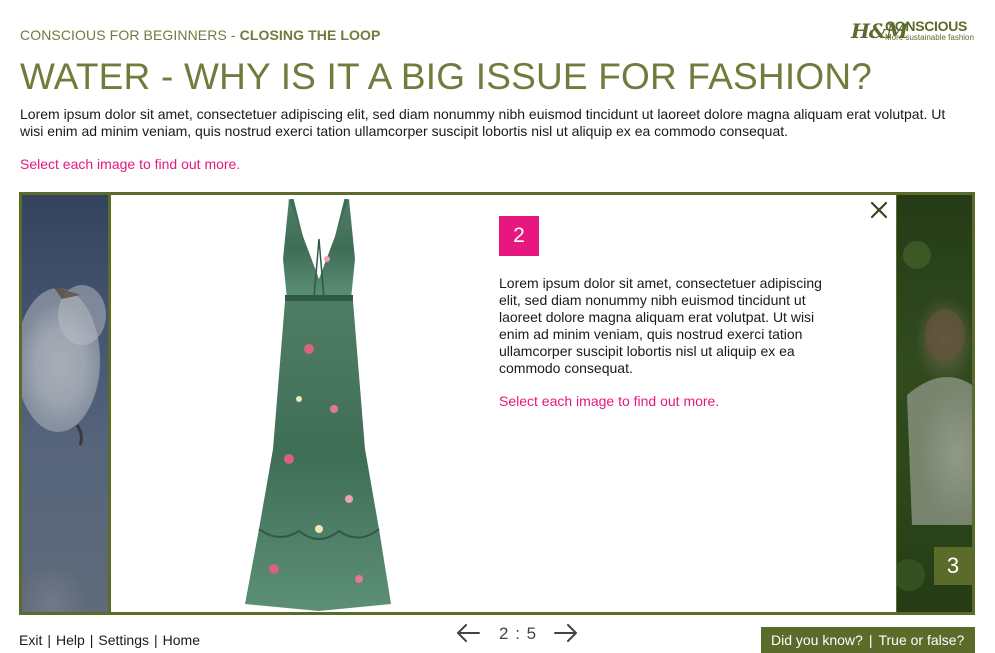 The height and width of the screenshot is (653, 995). I want to click on breadcrumb-course: CONSCIOUS FOR BEGINNERS, so click(123, 35).